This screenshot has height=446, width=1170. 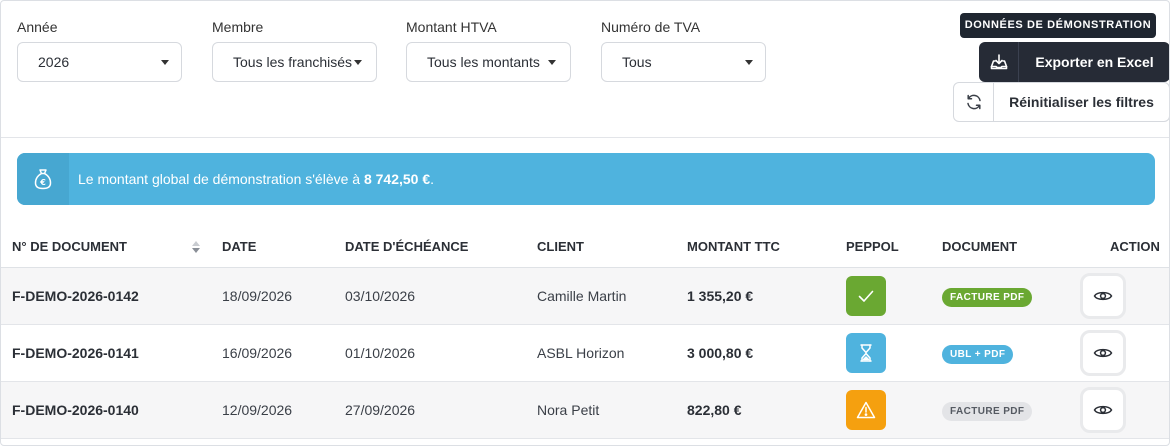 What do you see at coordinates (196, 248) in the screenshot?
I see `sort-icon` at bounding box center [196, 248].